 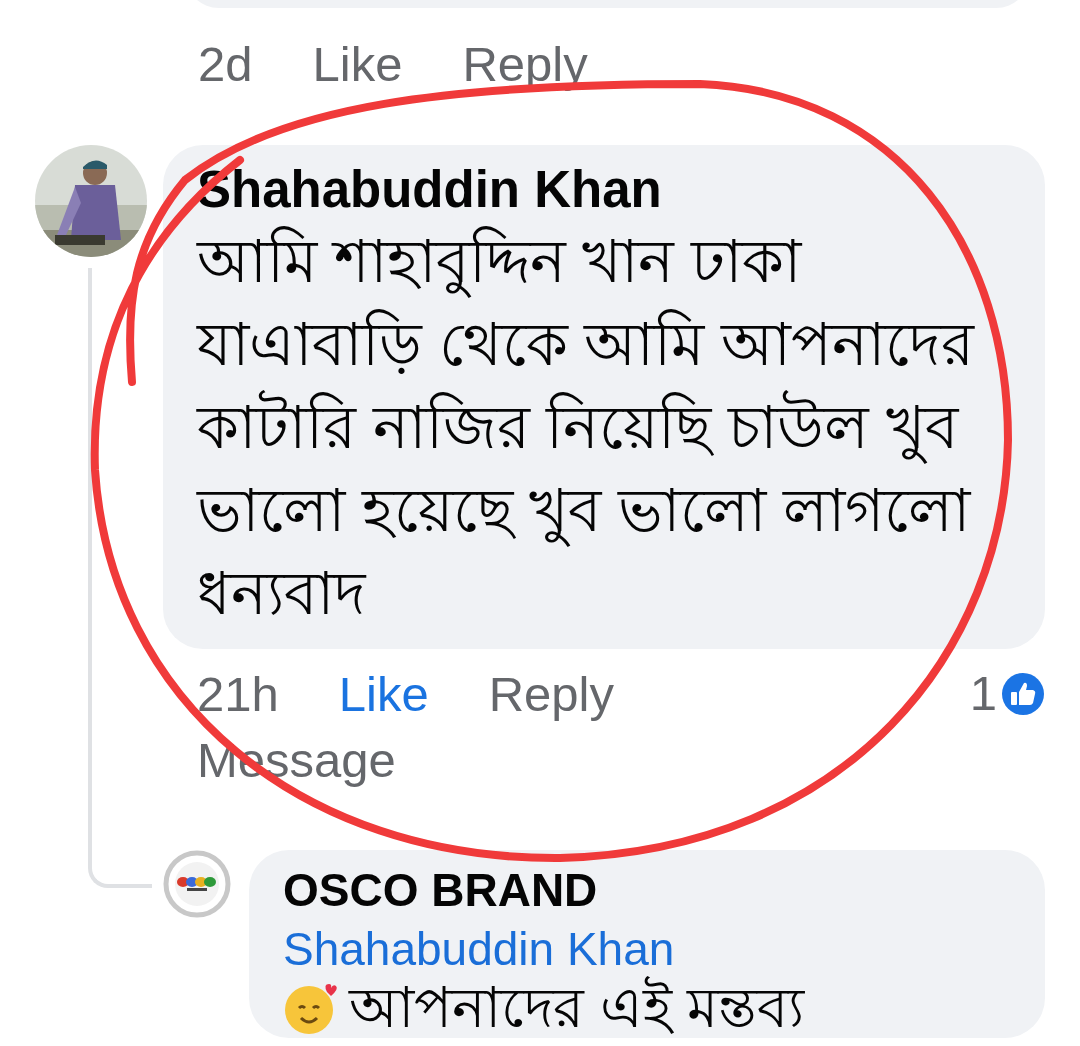 I want to click on author-name: Shahabuddin Khan, so click(x=603, y=190).